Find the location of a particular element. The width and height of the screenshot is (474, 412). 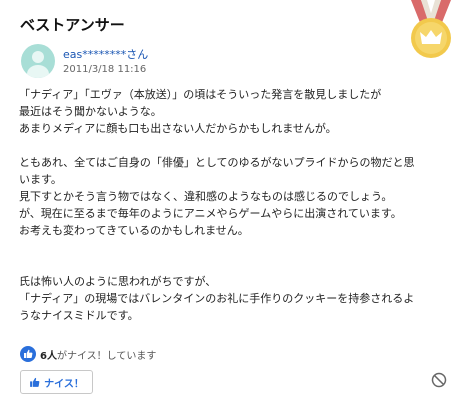

answer-line: 最近はそう聞かないような。 is located at coordinates (90, 111).